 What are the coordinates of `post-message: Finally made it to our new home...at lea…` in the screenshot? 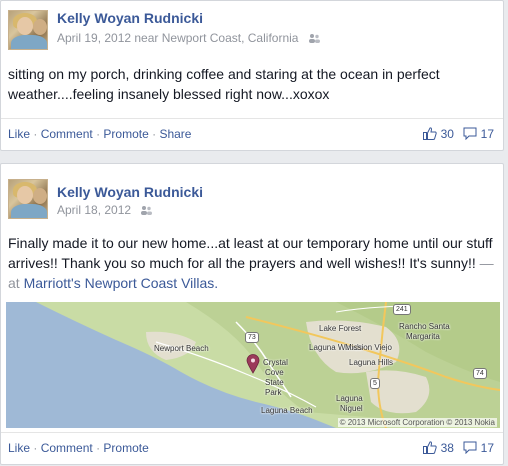 It's located at (250, 253).